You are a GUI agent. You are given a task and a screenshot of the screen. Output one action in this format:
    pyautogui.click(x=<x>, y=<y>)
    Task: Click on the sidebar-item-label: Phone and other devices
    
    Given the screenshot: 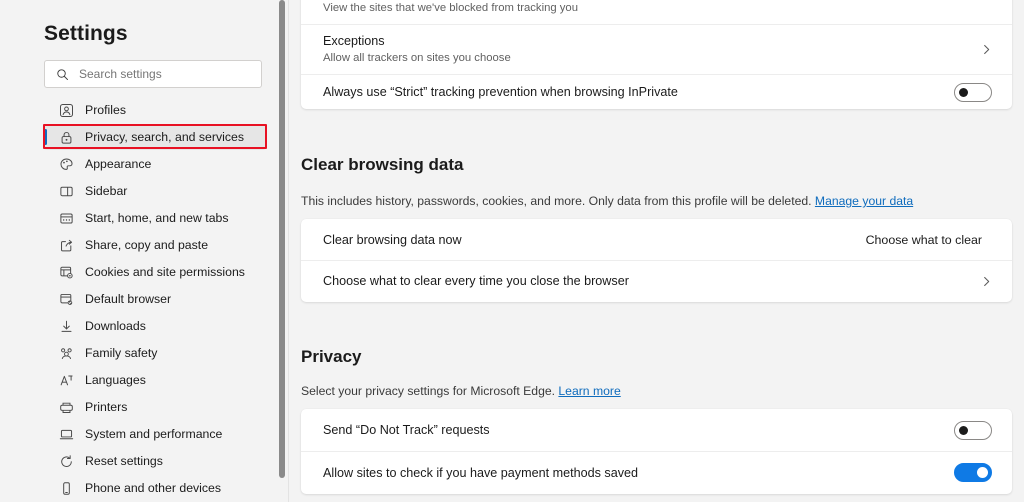 What is the action you would take?
    pyautogui.click(x=153, y=488)
    